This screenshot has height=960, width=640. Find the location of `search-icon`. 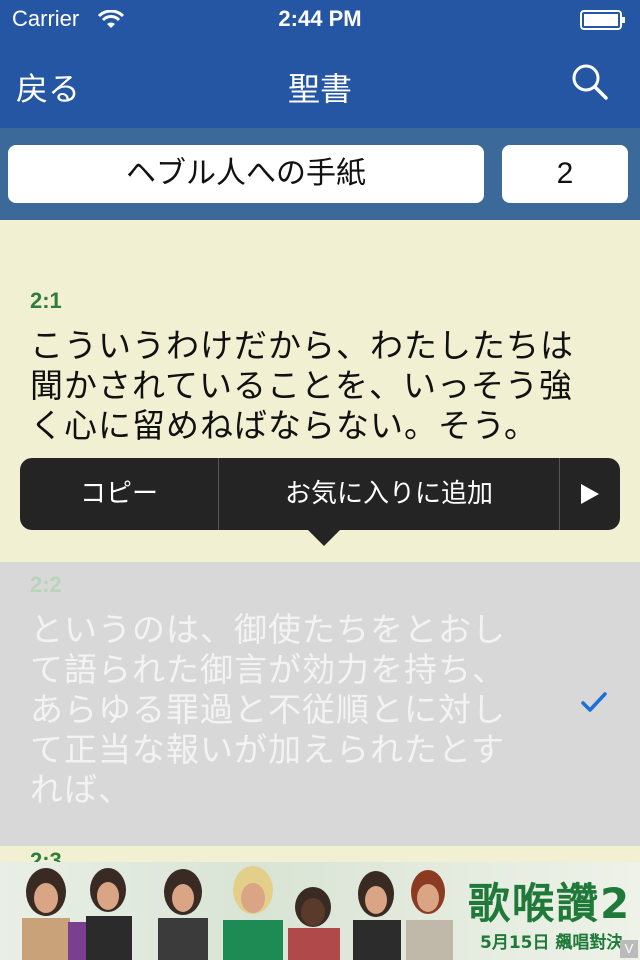

search-icon is located at coordinates (590, 82).